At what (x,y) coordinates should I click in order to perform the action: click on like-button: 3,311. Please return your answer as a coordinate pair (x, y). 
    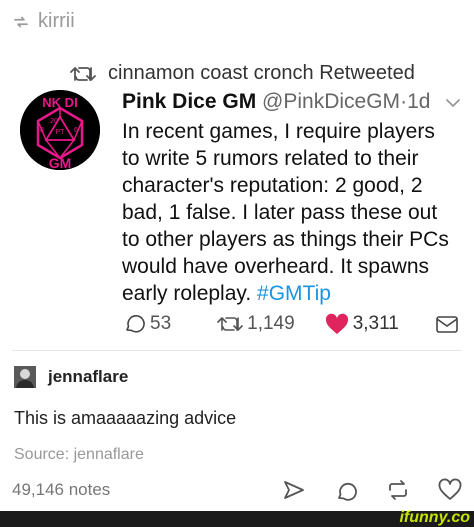
    Looking at the image, I should click on (362, 324).